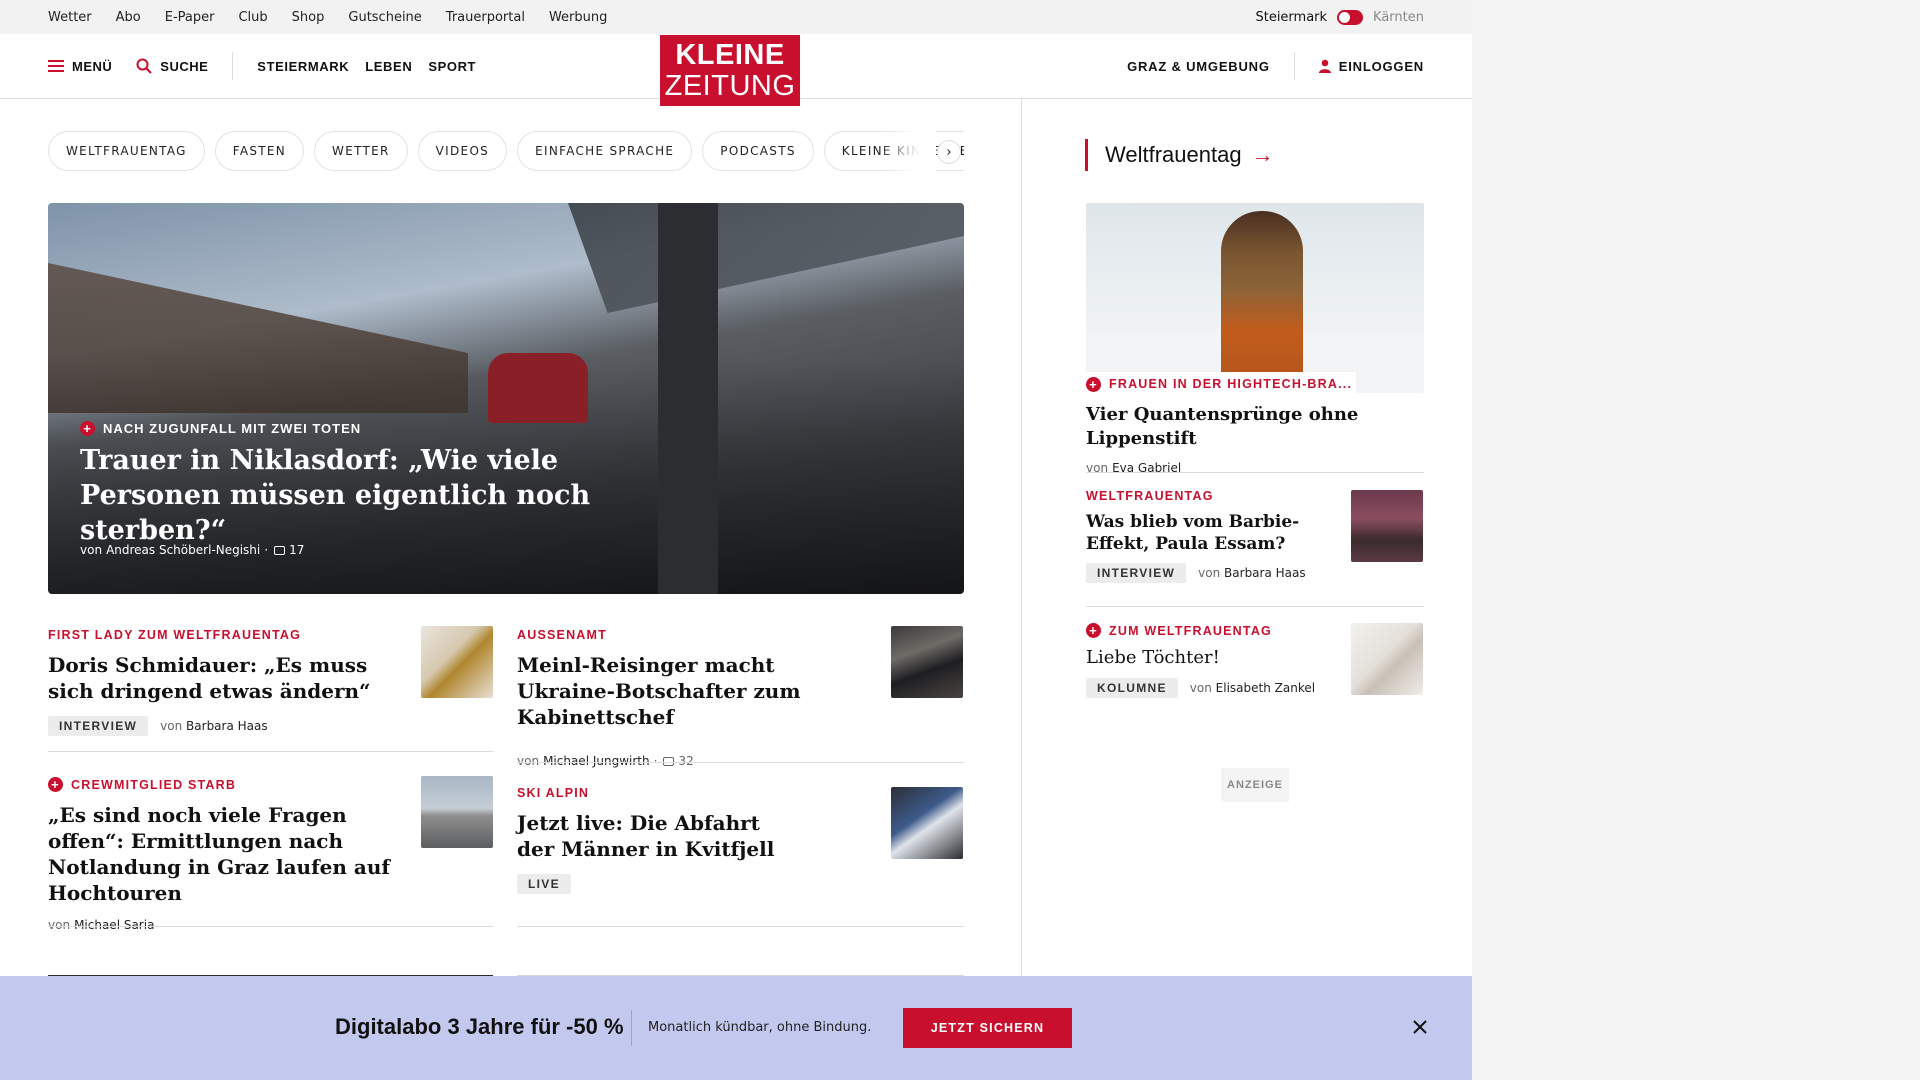 Image resolution: width=1920 pixels, height=1080 pixels. I want to click on pill-weltfrauentag: WELTFRAUENTAG, so click(126, 151).